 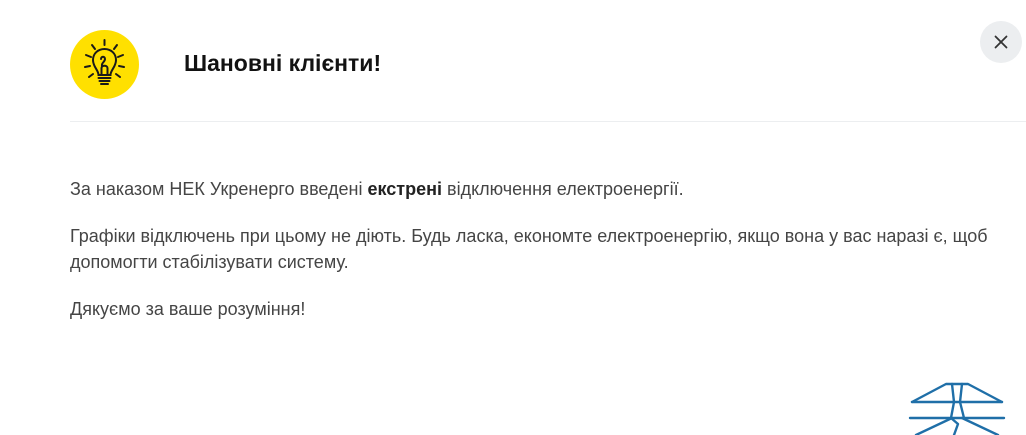 I want to click on notice-text-start: За наказом НЕК Укренерго введені, so click(x=219, y=189).